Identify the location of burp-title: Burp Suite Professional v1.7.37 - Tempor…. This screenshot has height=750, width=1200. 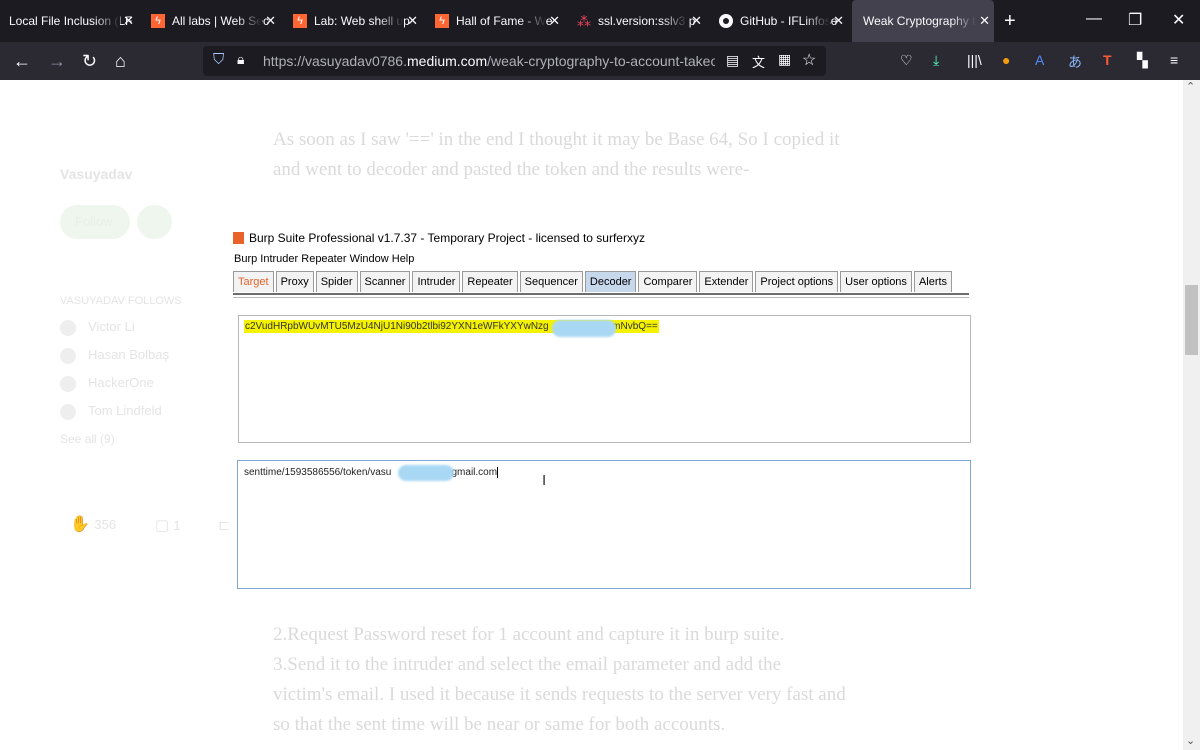
(437, 238).